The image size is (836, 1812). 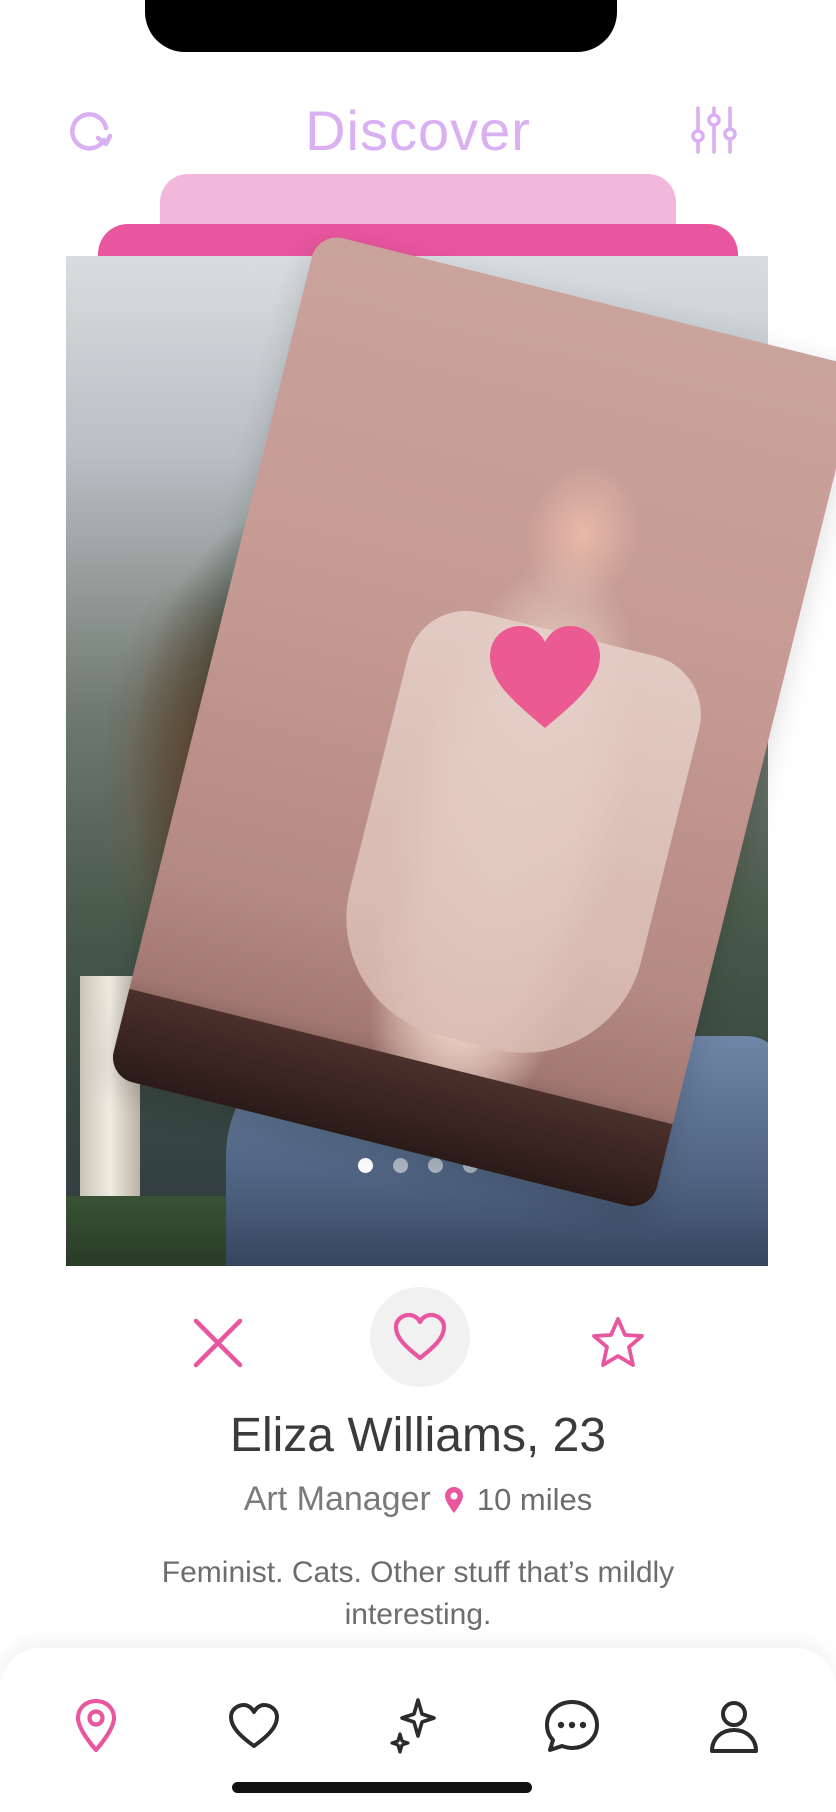 What do you see at coordinates (418, 130) in the screenshot?
I see `app-header: Discover` at bounding box center [418, 130].